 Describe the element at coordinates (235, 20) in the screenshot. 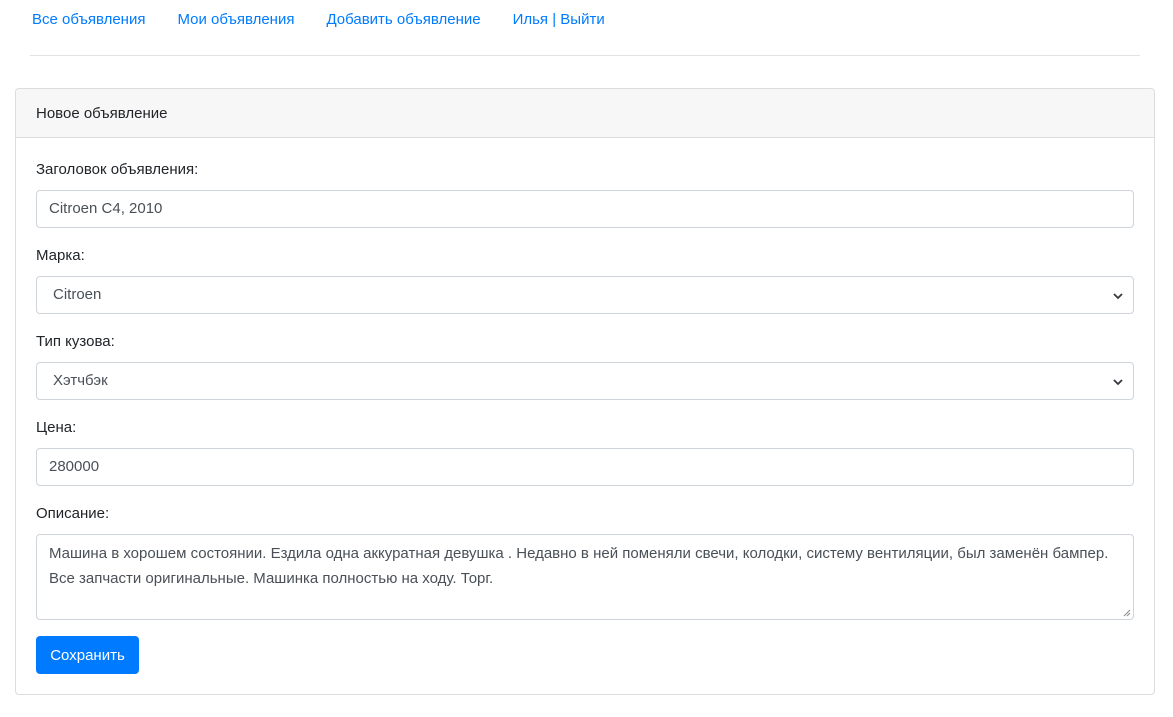

I see `nav-my-ads-link: Мои объявления` at that location.